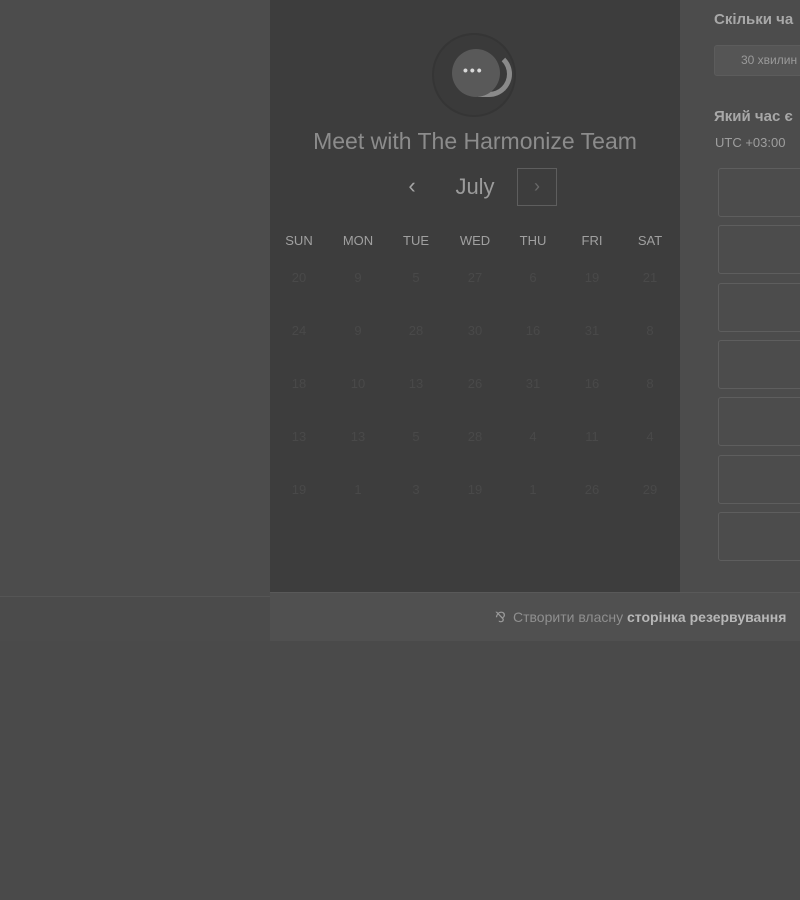 This screenshot has width=800, height=900. What do you see at coordinates (757, 60) in the screenshot?
I see `duration-option-button: 30 хвилин` at bounding box center [757, 60].